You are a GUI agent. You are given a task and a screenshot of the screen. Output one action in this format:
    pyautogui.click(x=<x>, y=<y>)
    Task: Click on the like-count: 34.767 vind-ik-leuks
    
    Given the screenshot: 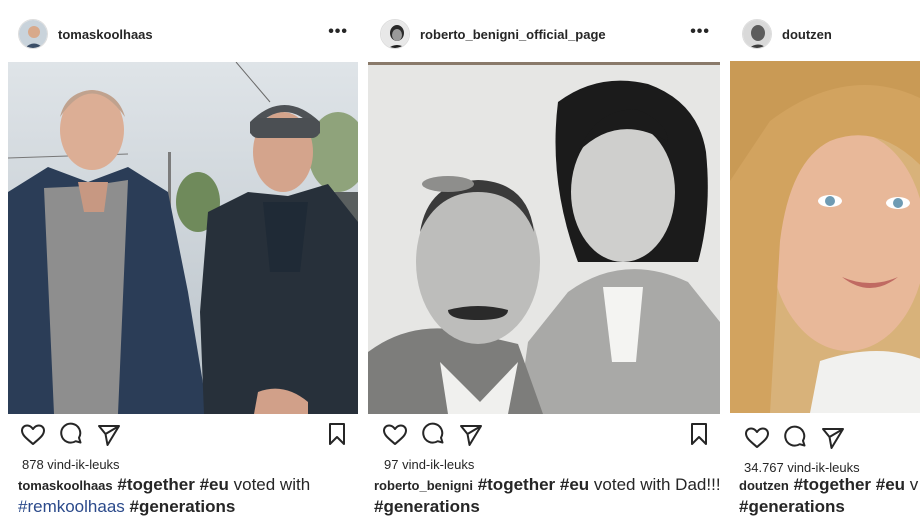 What is the action you would take?
    pyautogui.click(x=802, y=467)
    